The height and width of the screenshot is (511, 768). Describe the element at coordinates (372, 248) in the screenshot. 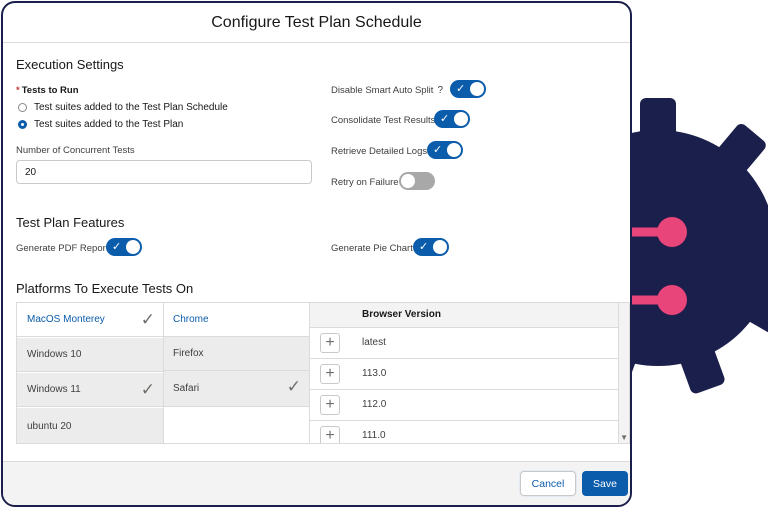

I see `pie-chart-label: Generate Pie Chart` at that location.